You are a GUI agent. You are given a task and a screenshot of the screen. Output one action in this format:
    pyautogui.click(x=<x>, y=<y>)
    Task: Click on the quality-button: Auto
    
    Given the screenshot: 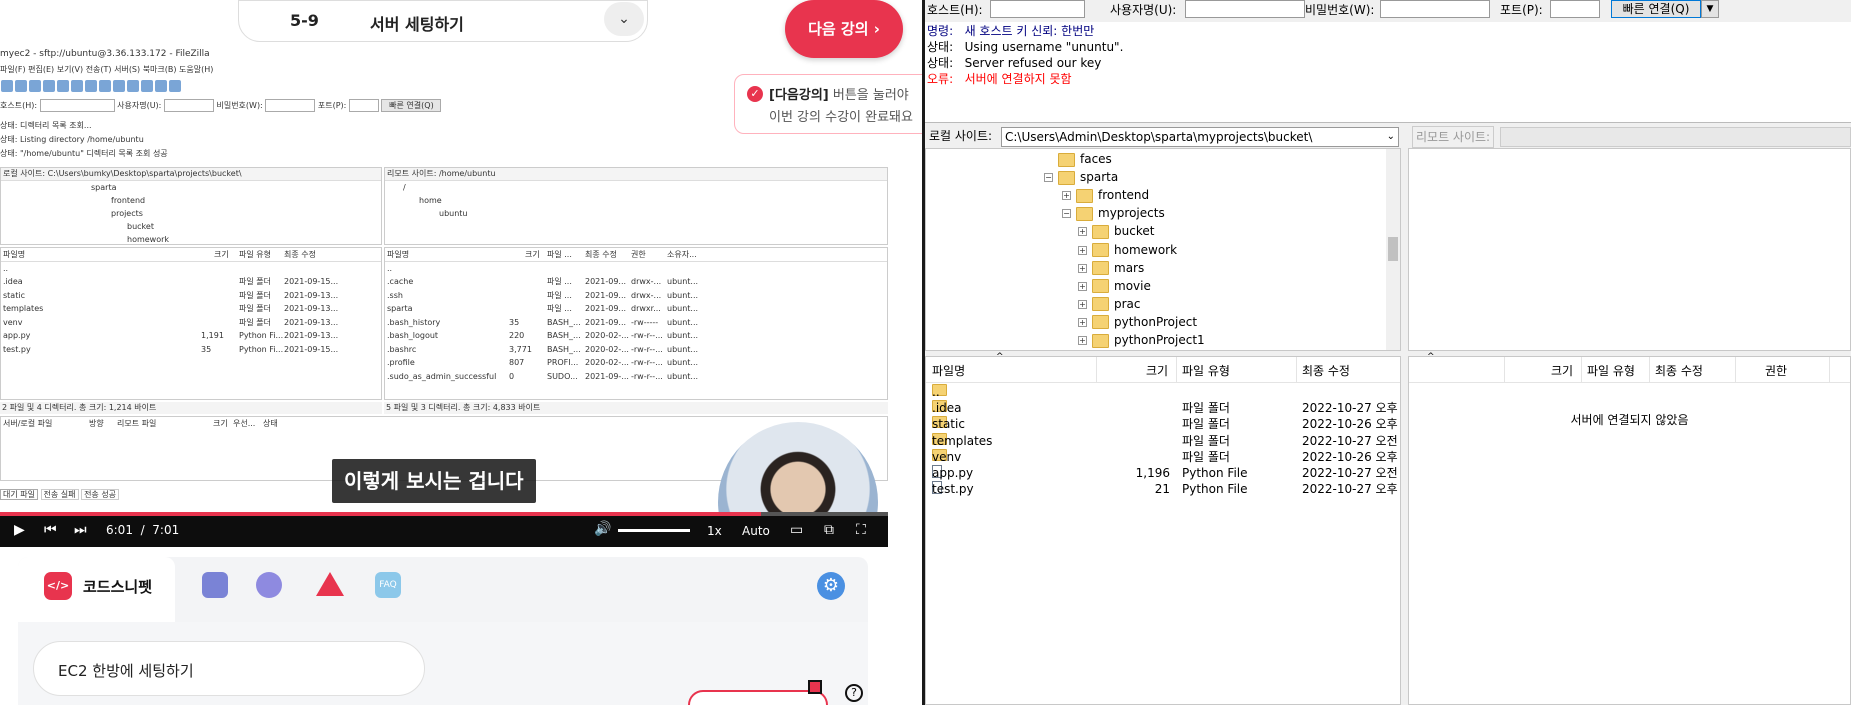 What is the action you would take?
    pyautogui.click(x=756, y=531)
    